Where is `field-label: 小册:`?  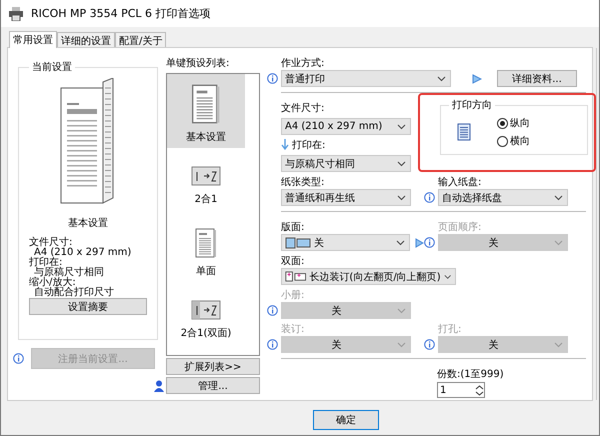 field-label: 小册: is located at coordinates (293, 295).